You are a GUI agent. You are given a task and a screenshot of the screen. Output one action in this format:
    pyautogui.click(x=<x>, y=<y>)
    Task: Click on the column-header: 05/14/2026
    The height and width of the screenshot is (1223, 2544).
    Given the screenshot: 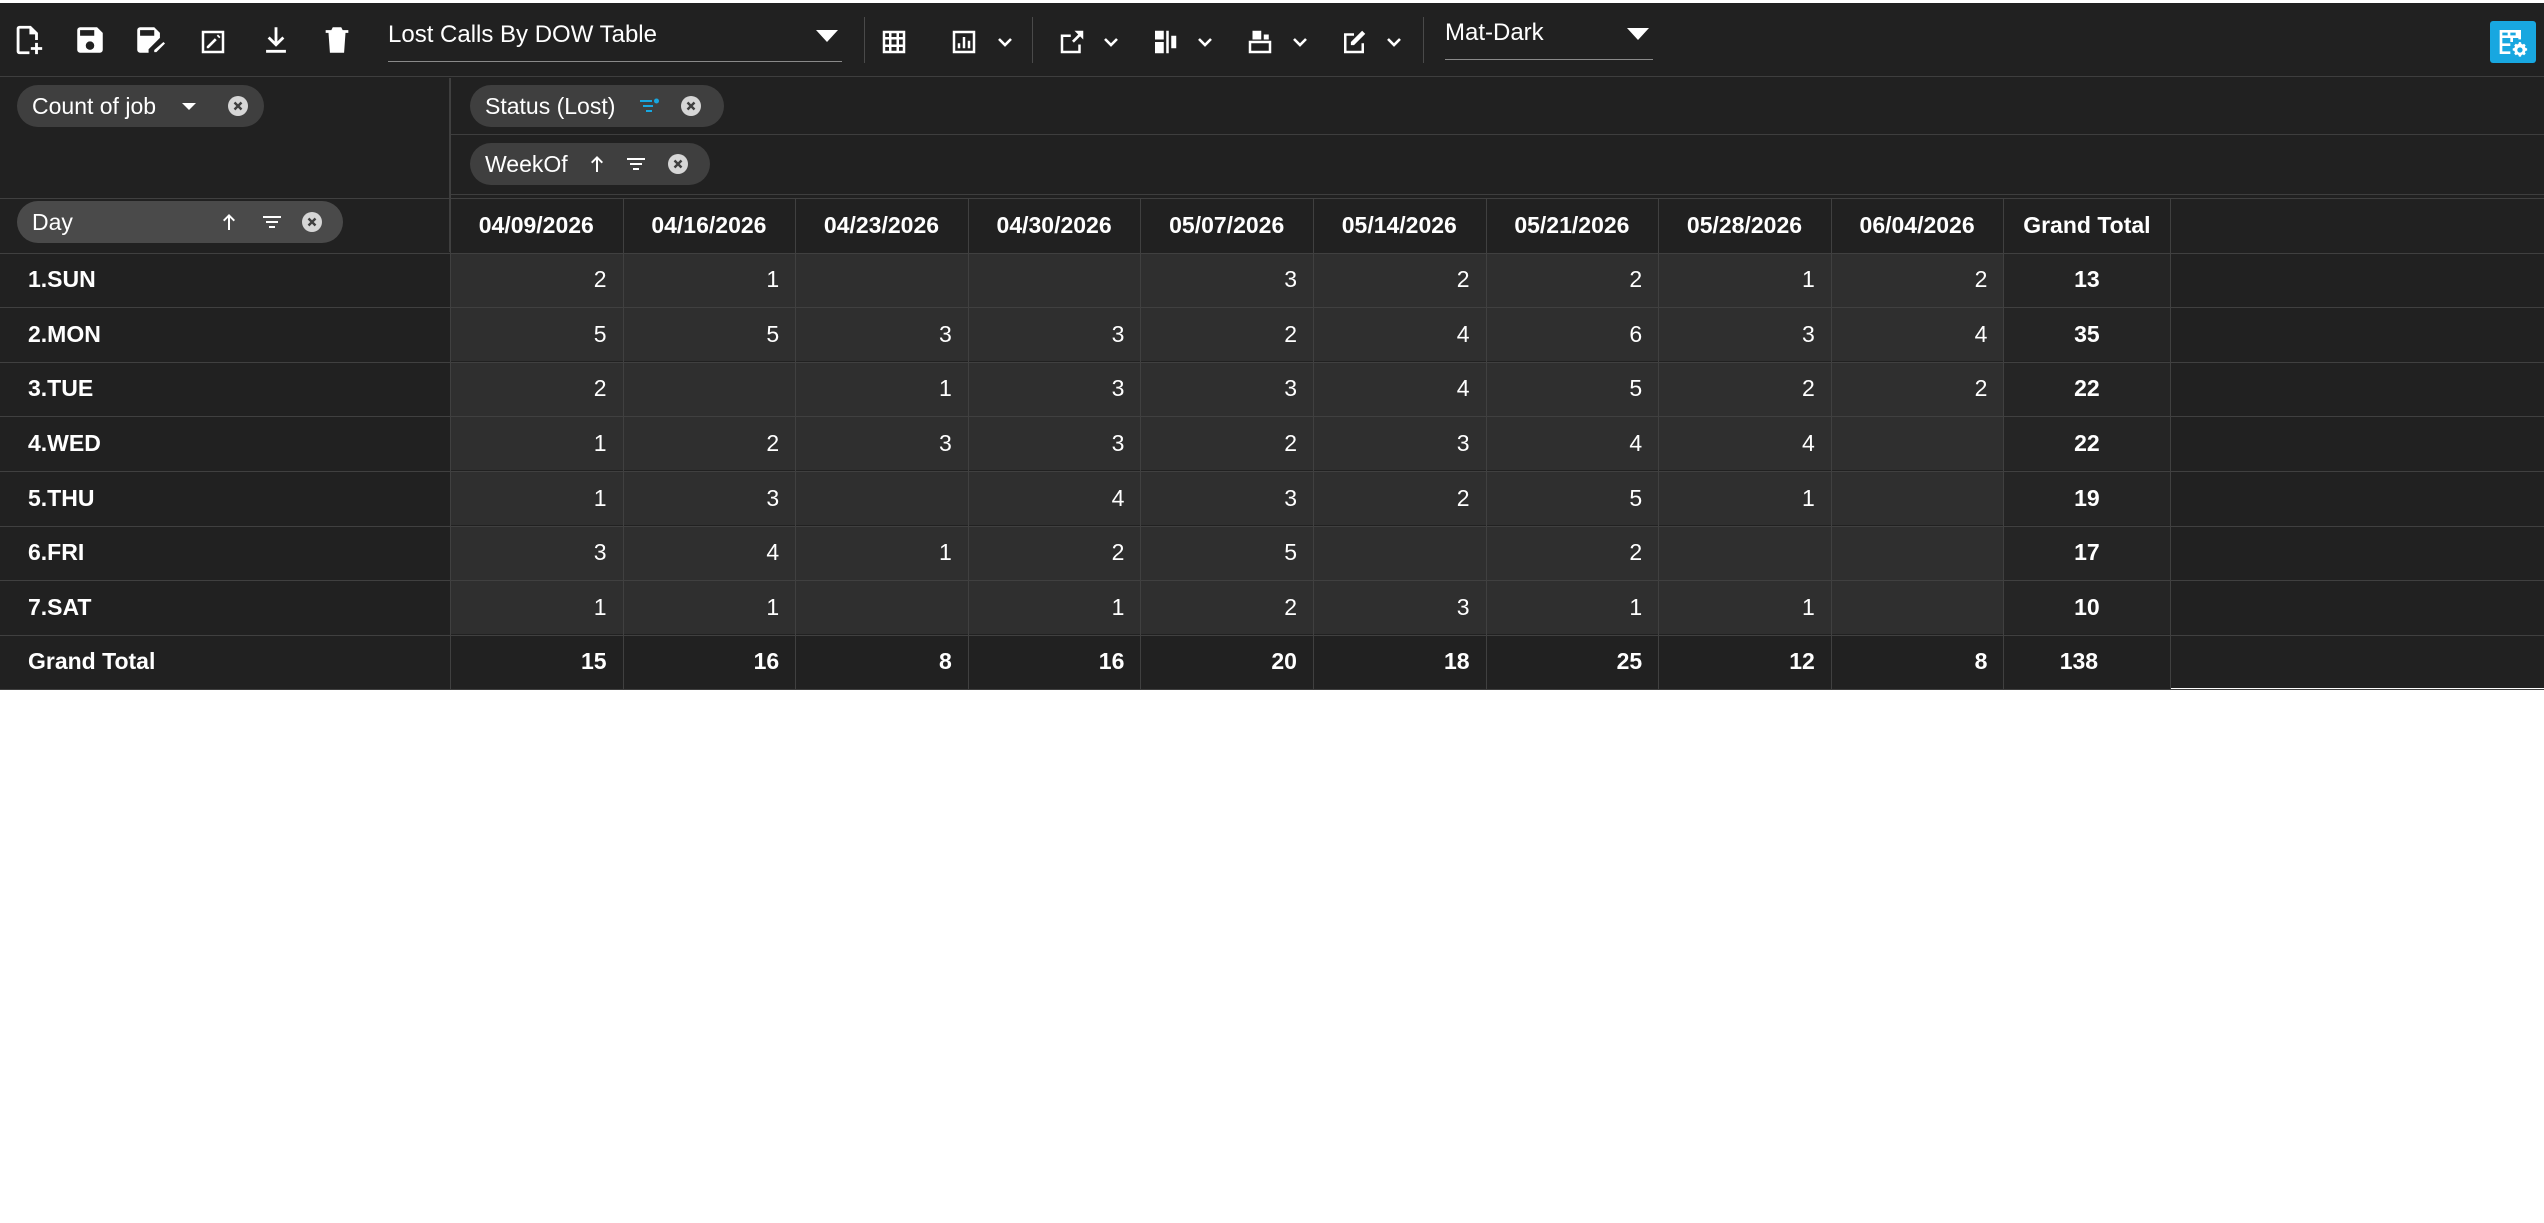 What is the action you would take?
    pyautogui.click(x=1399, y=225)
    